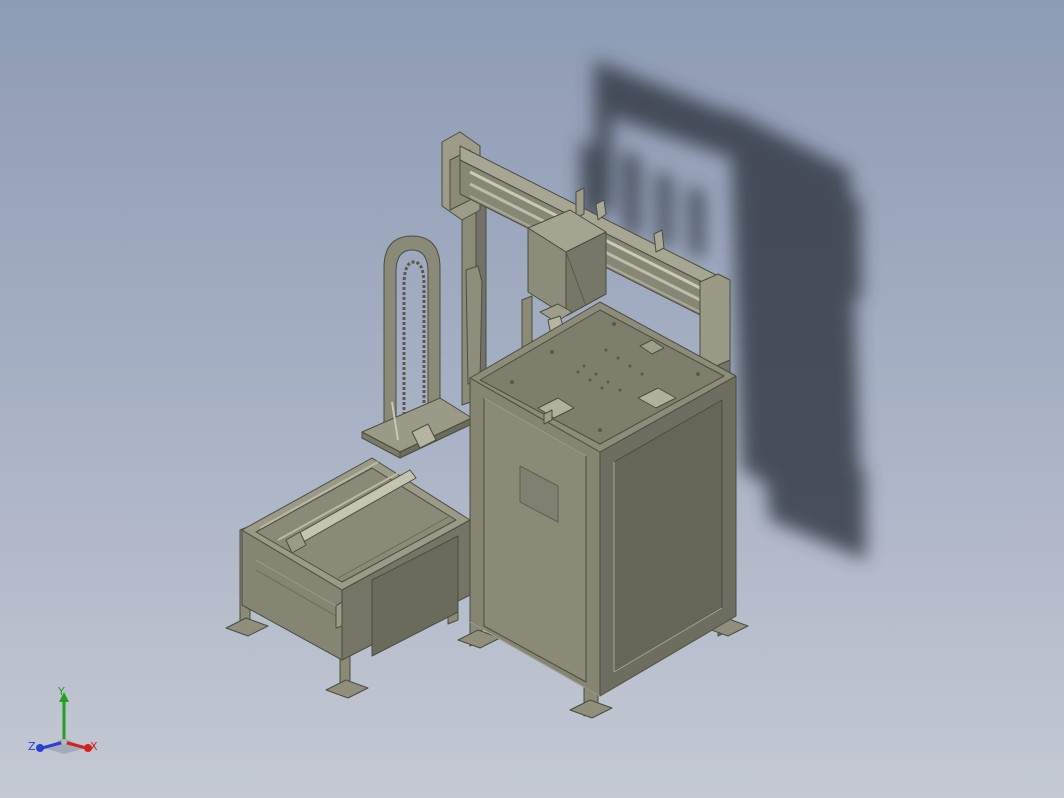  I want to click on main-cabinet, so click(603, 510).